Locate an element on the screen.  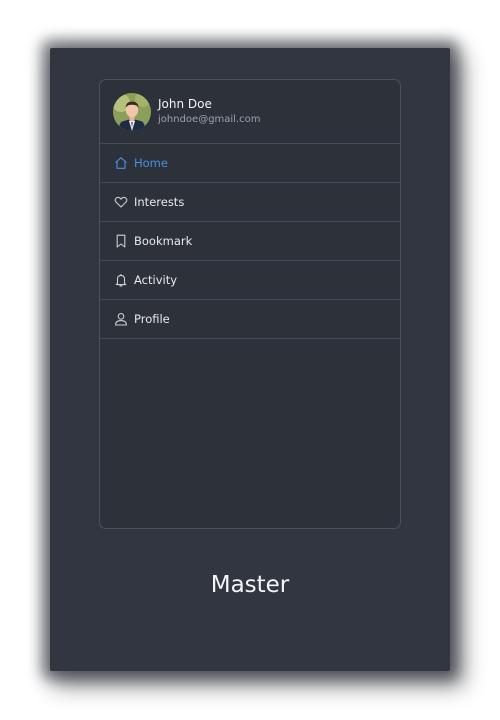
nav-item-home: Home is located at coordinates (250, 163).